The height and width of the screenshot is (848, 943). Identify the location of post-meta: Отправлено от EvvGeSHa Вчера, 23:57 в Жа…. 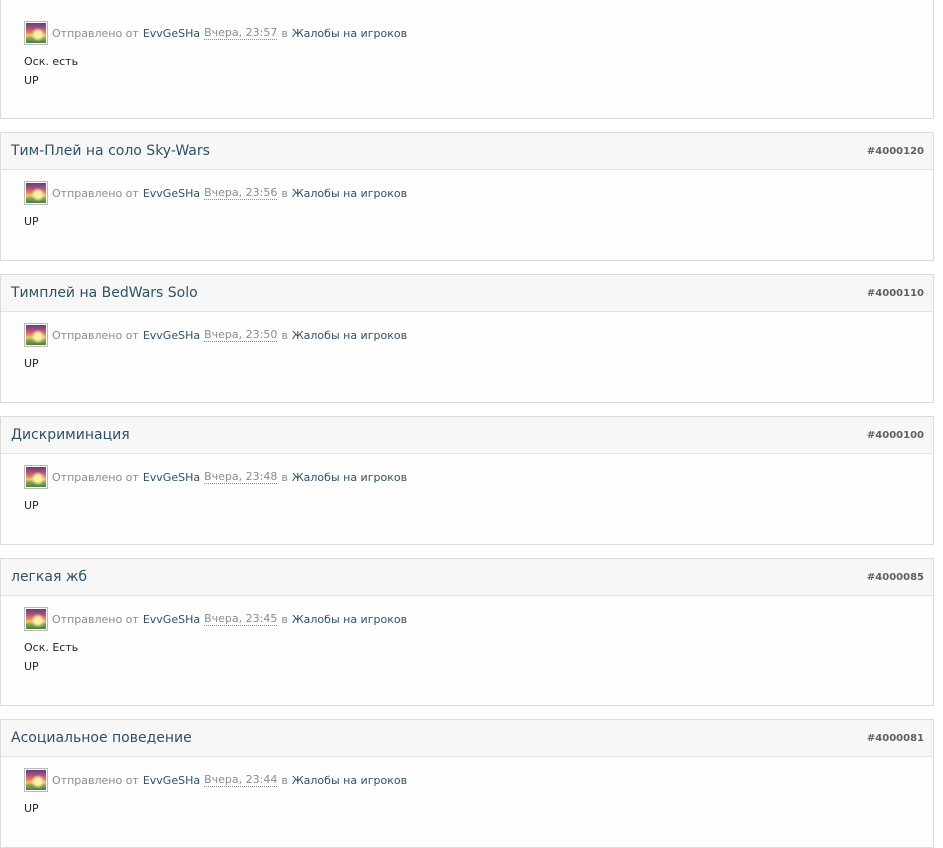
(478, 33).